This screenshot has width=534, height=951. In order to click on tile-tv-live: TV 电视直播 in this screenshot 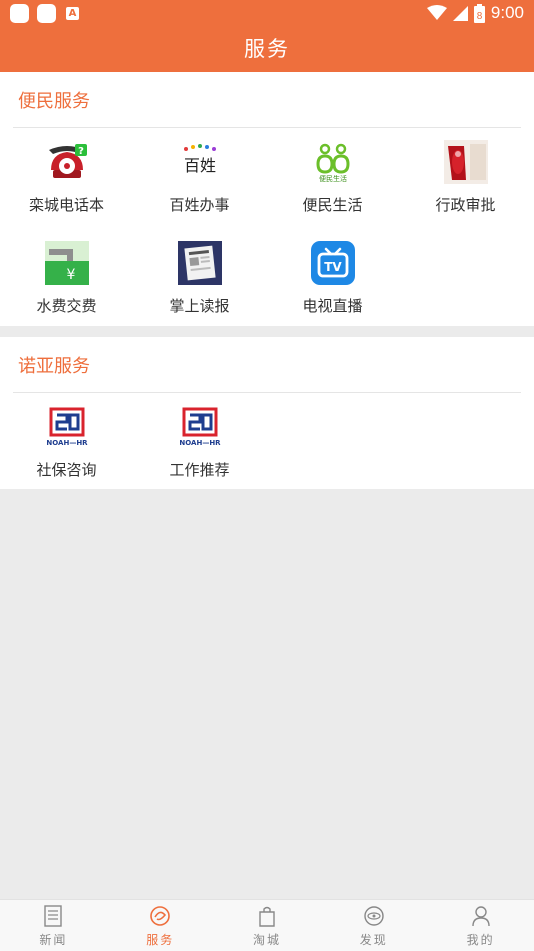, I will do `click(332, 279)`.